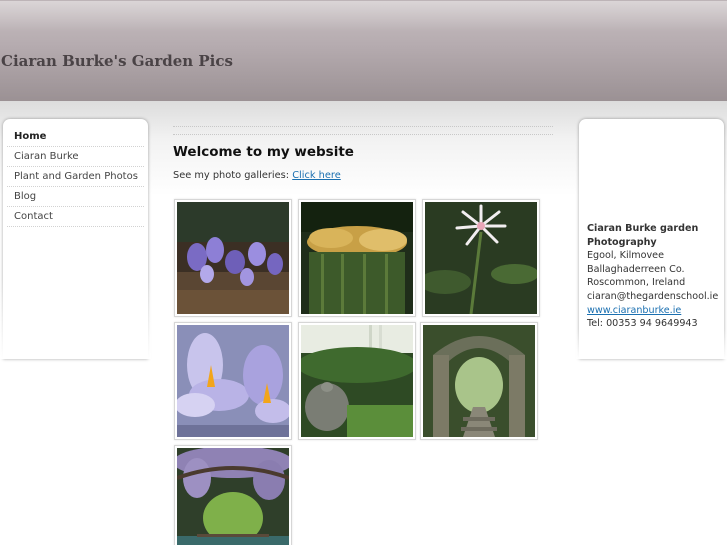 The width and height of the screenshot is (727, 545). I want to click on email-address: ciaran@thegardenschool.ie, so click(653, 296).